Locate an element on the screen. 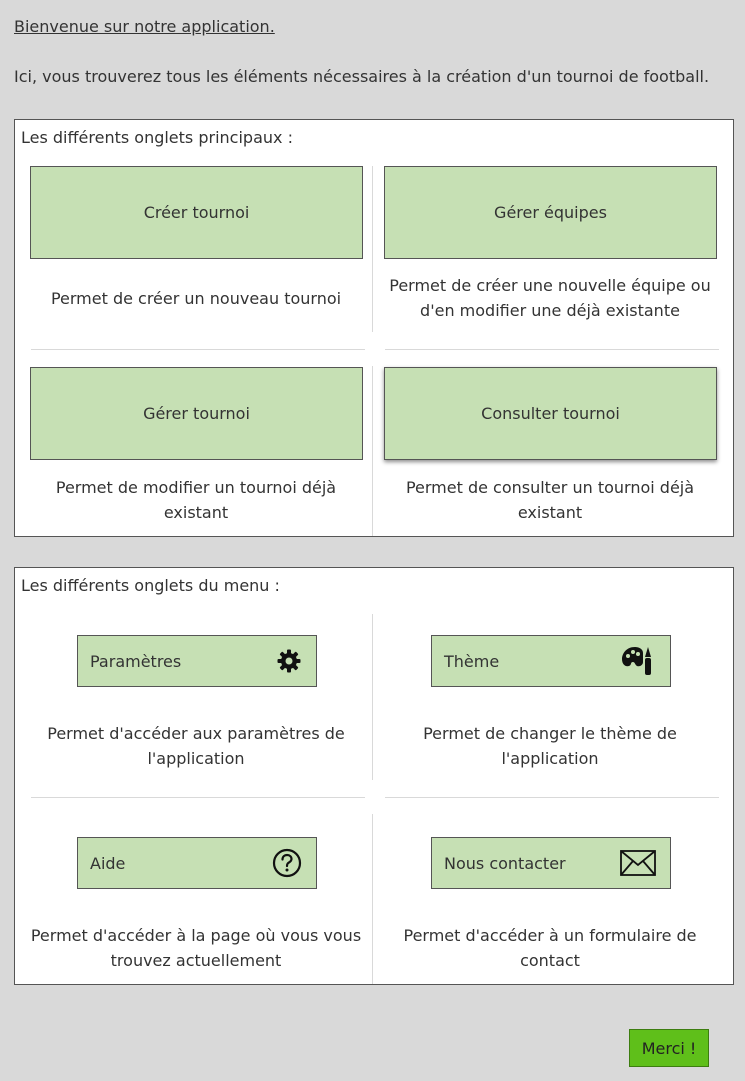 Image resolution: width=745 pixels, height=1081 pixels. create-tournament-label: Créer tournoi is located at coordinates (196, 212).